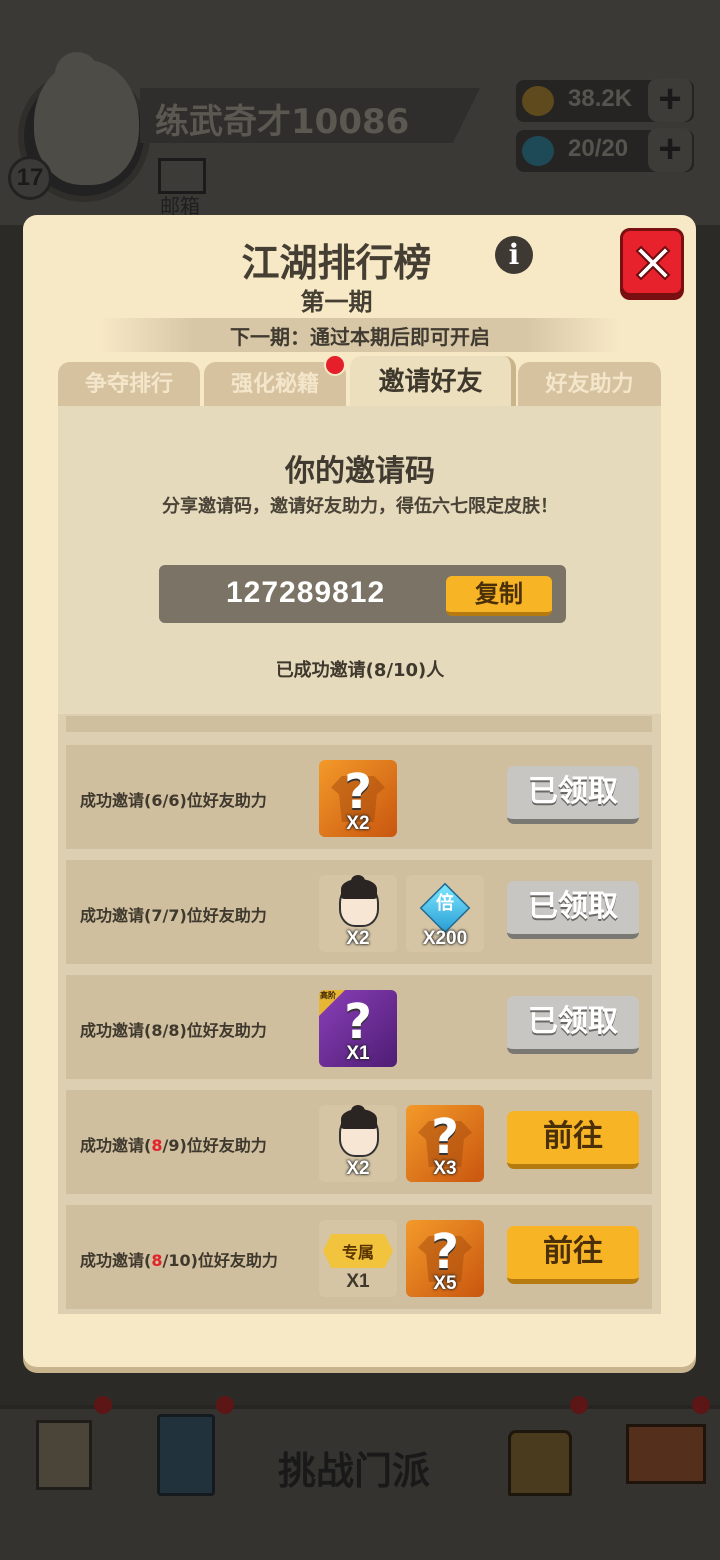 This screenshot has height=1560, width=720. I want to click on modal-subtitle: 第一期, so click(336, 302).